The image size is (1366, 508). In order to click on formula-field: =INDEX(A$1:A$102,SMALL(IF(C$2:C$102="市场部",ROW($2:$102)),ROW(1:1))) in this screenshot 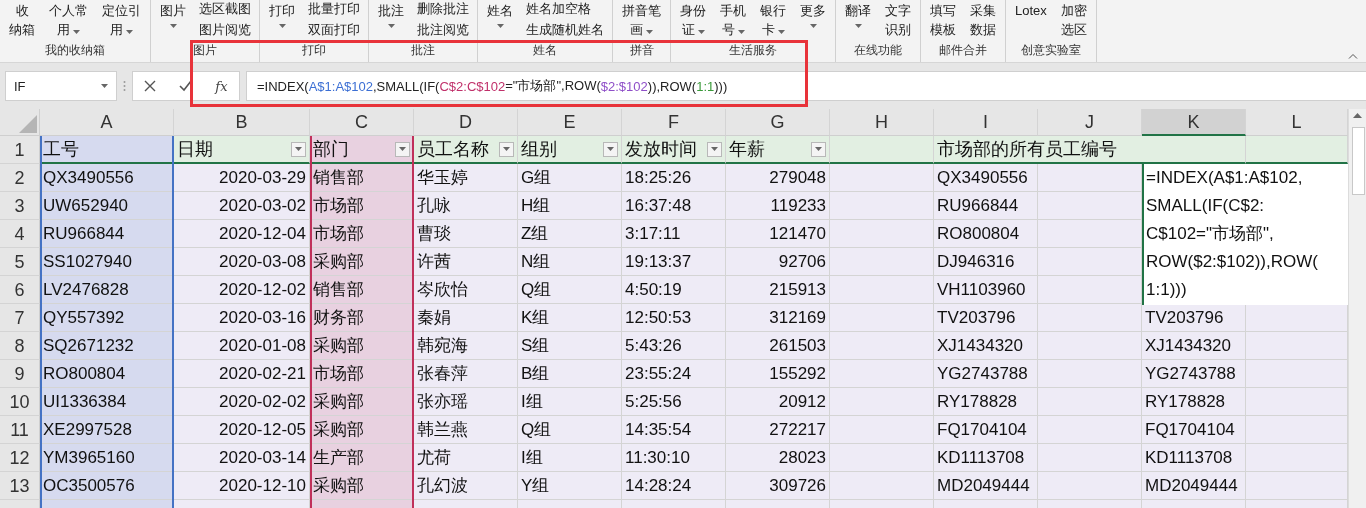, I will do `click(806, 86)`.